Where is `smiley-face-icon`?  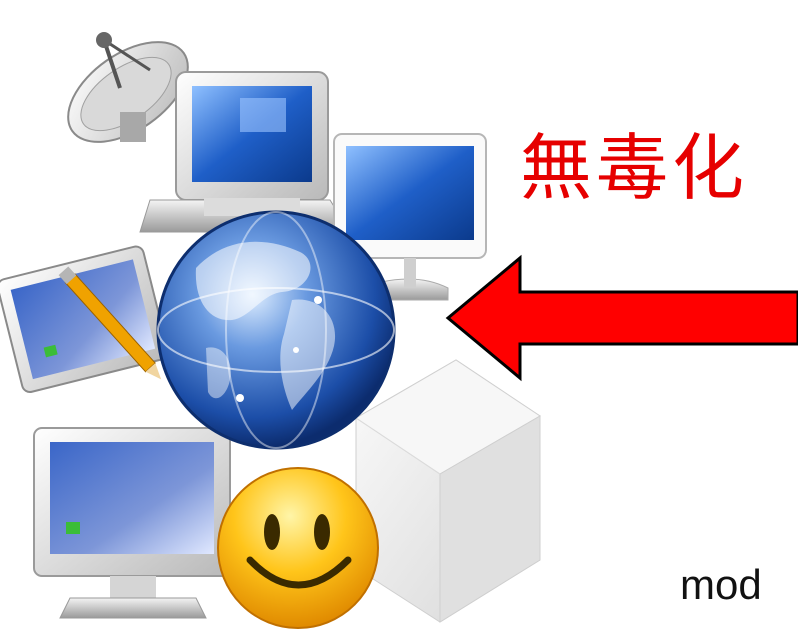
smiley-face-icon is located at coordinates (298, 548).